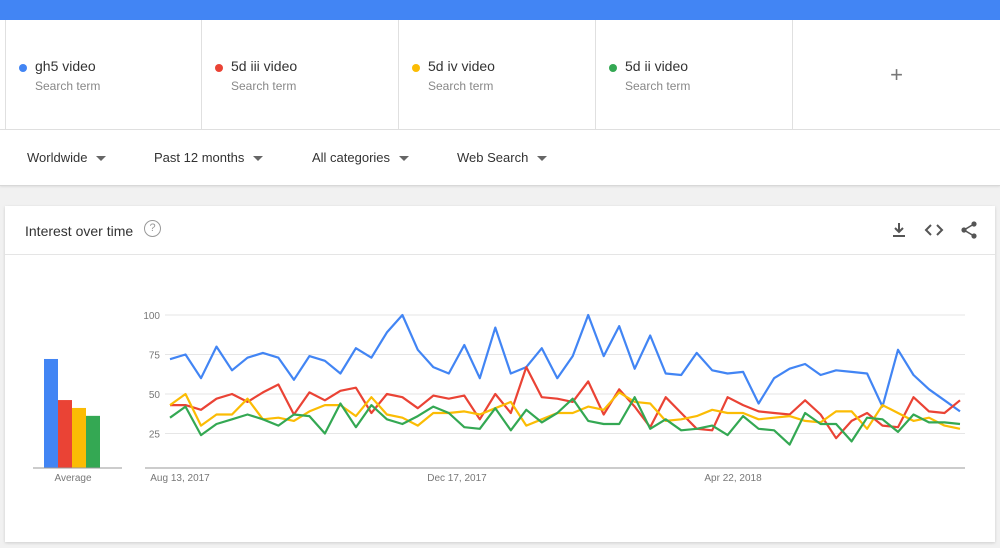  Describe the element at coordinates (73, 478) in the screenshot. I see `average-label: Average` at that location.